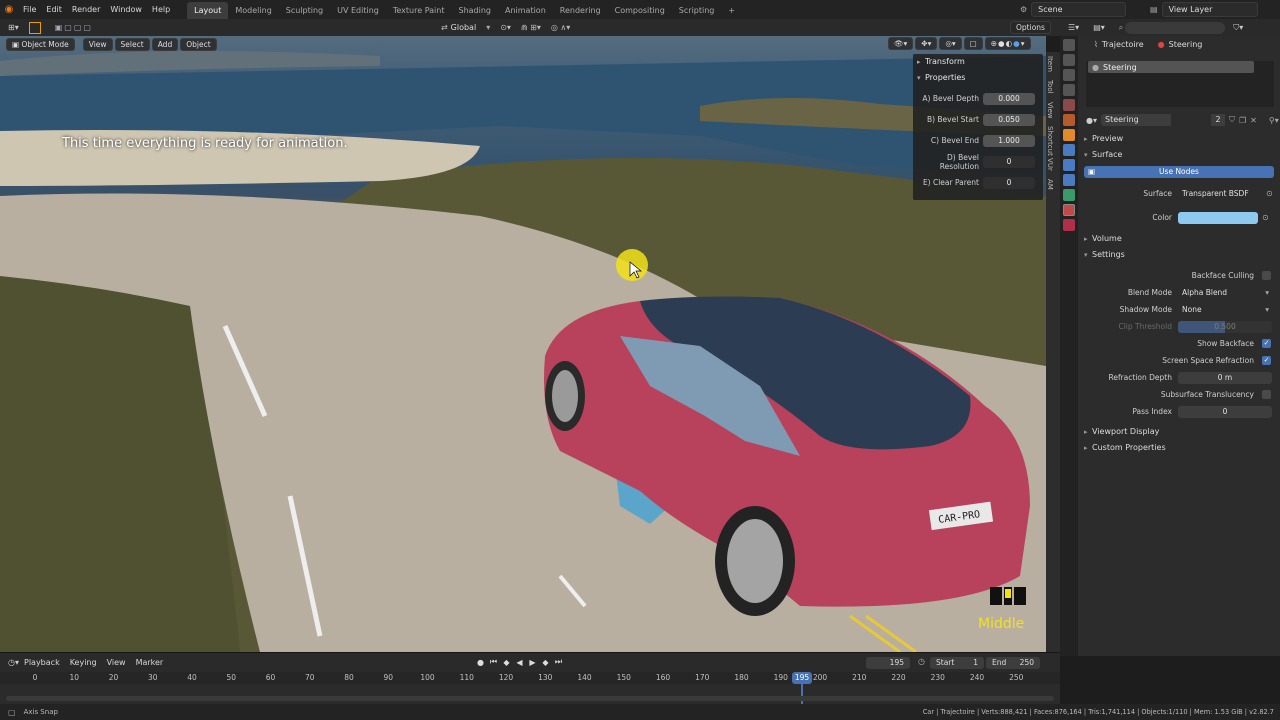  I want to click on timeline-scrollbar, so click(530, 698).